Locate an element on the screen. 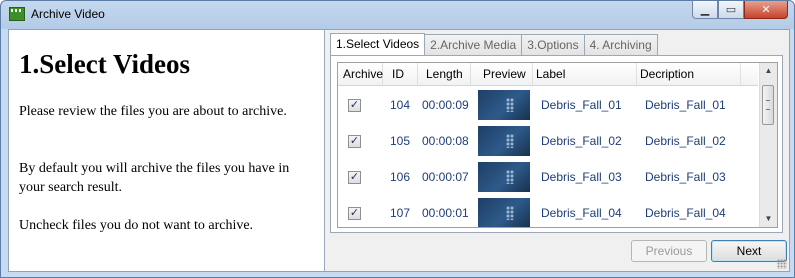  video-id: 106 is located at coordinates (400, 177).